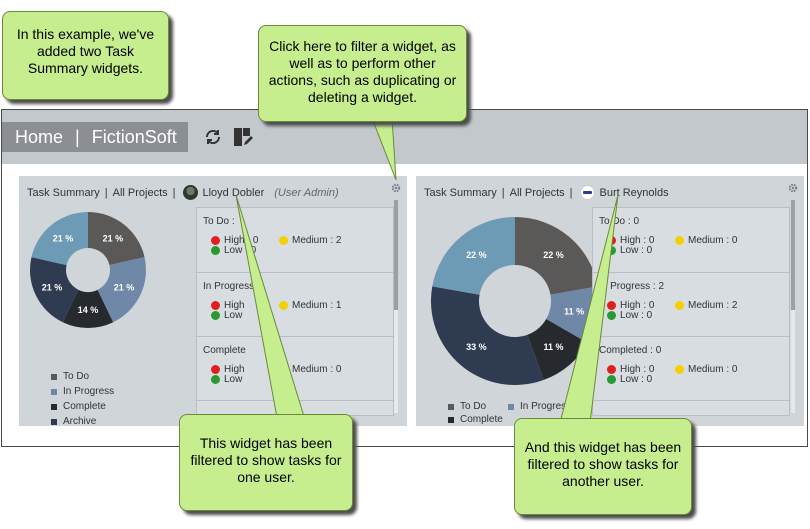 The image size is (810, 529). I want to click on priority-medium: Medium : 2, so click(706, 305).